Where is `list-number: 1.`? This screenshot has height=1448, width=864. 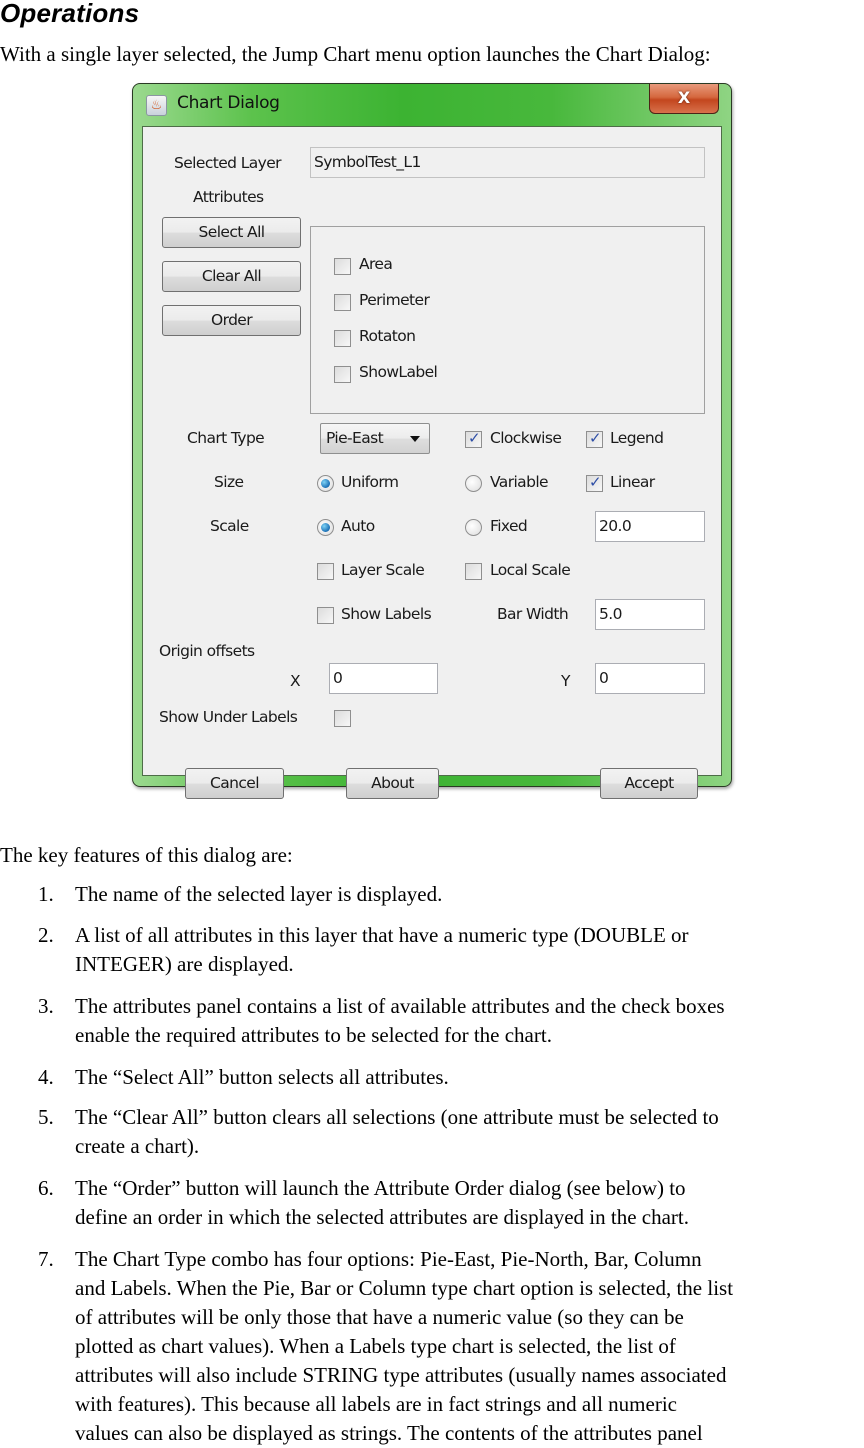 list-number: 1. is located at coordinates (46, 894).